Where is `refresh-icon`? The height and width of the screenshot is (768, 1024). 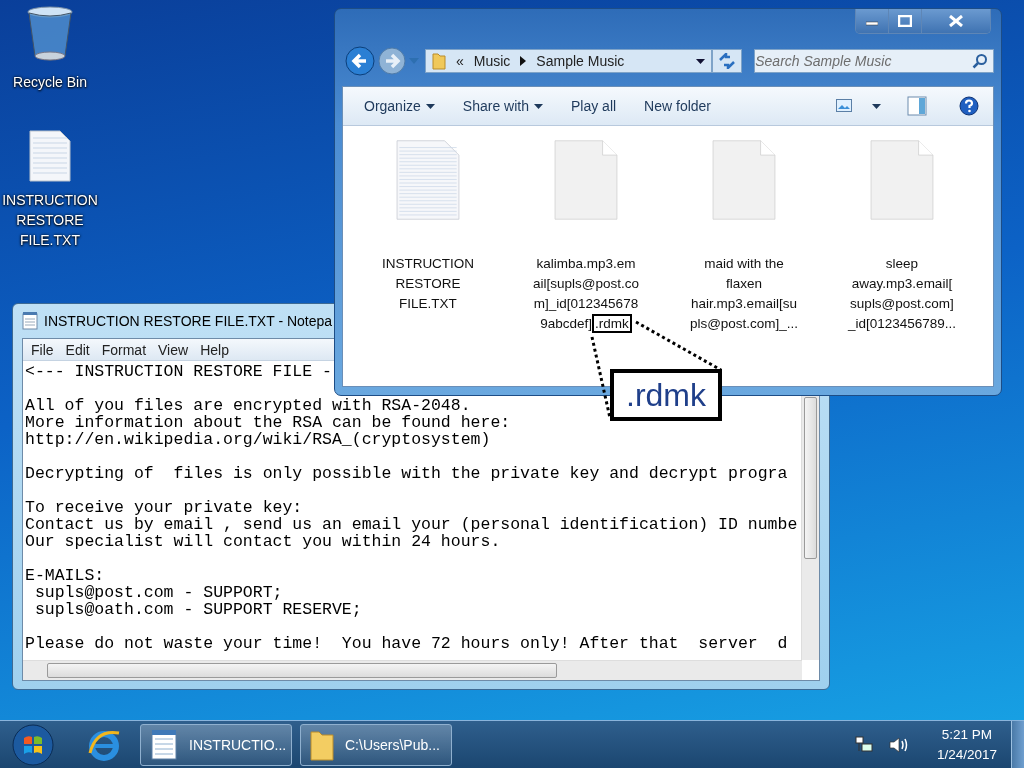
refresh-icon is located at coordinates (727, 61).